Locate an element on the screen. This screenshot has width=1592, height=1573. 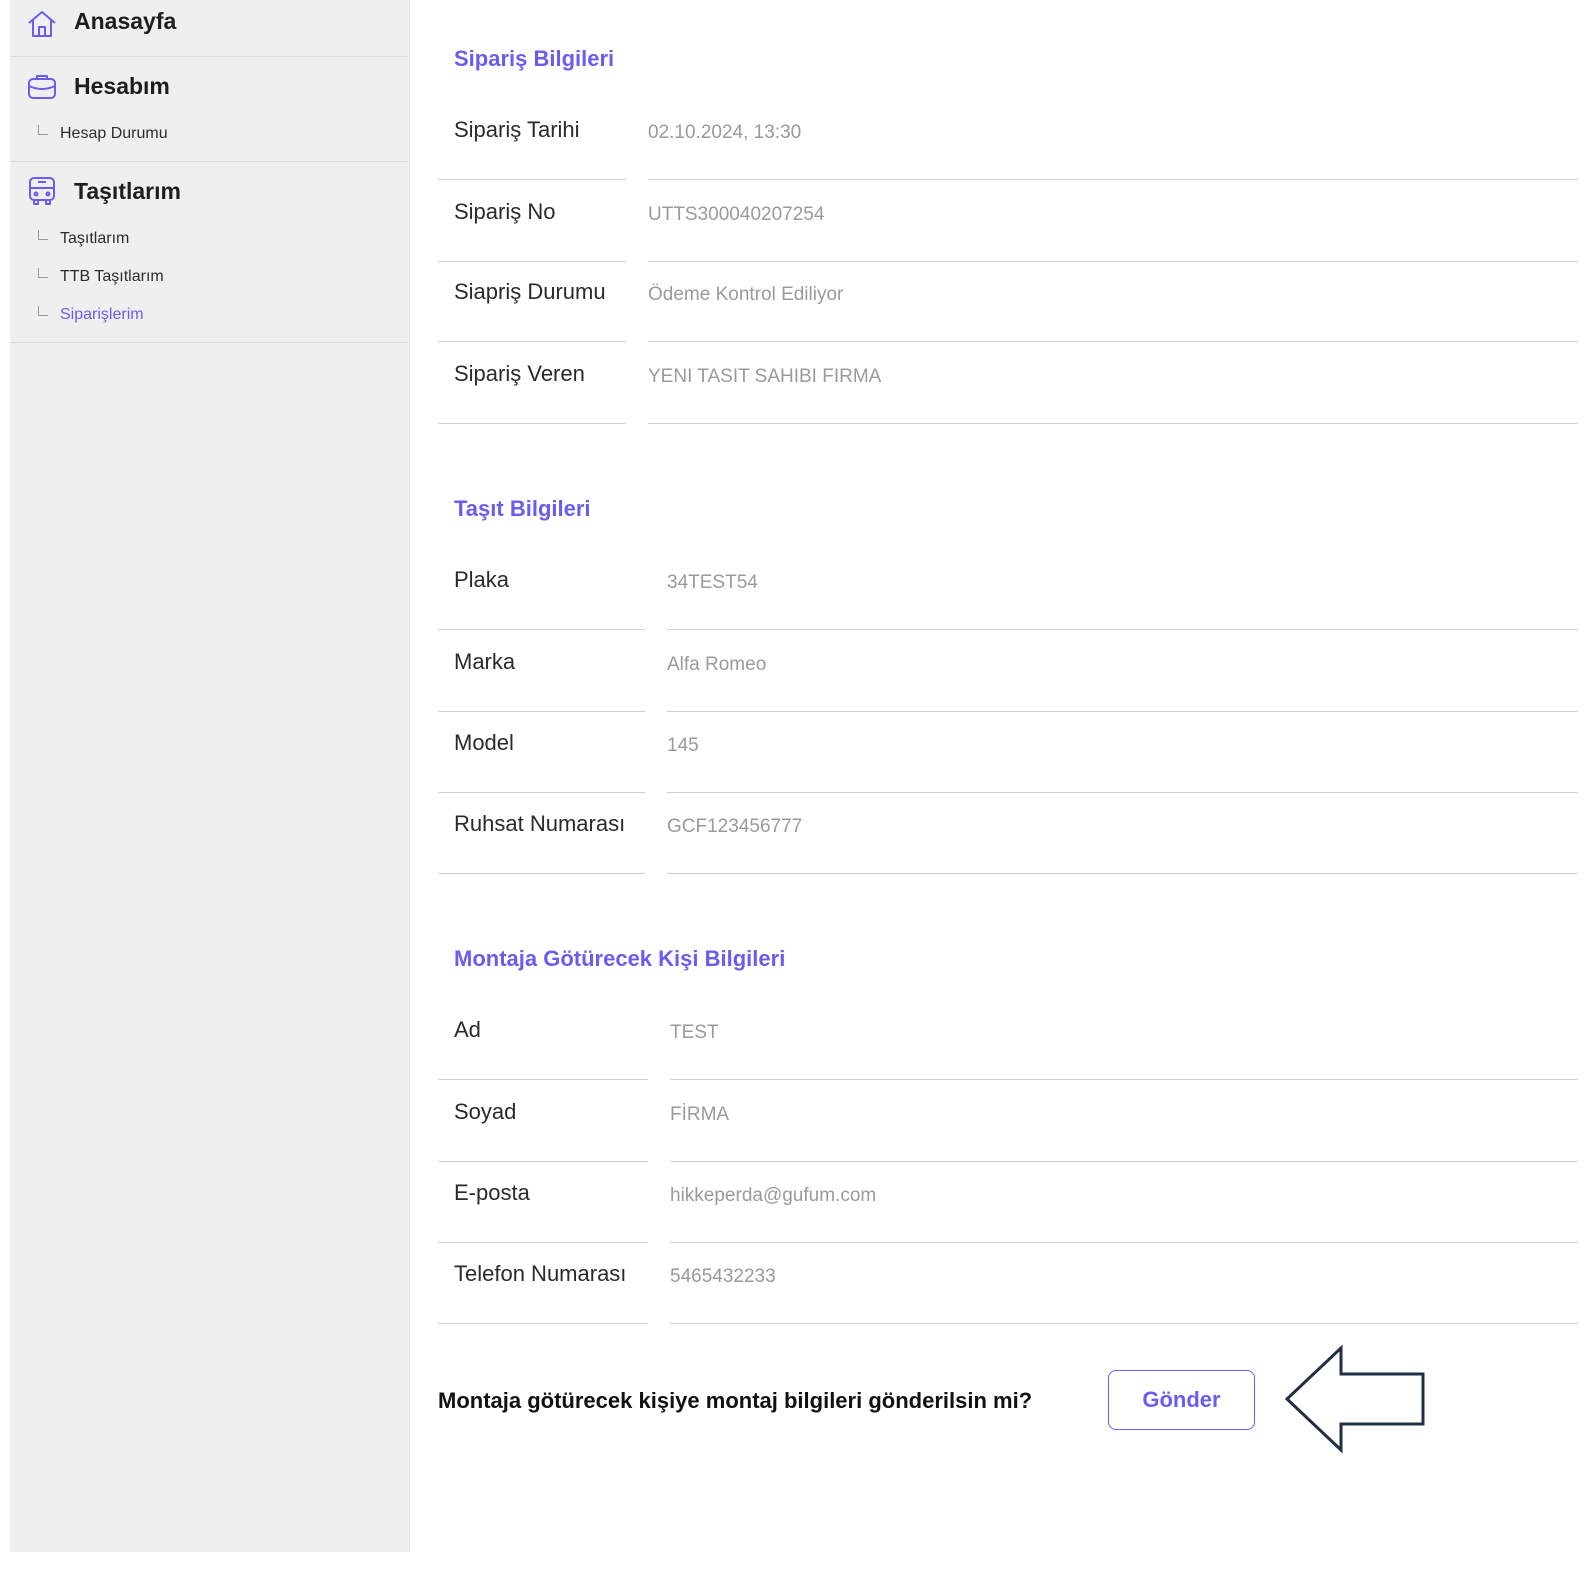
nav-item-anasayfa: Anasayfa is located at coordinates (209, 28).